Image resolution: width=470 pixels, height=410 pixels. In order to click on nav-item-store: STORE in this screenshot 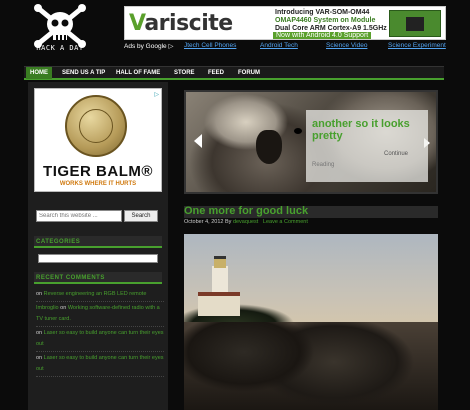, I will do `click(184, 73)`.